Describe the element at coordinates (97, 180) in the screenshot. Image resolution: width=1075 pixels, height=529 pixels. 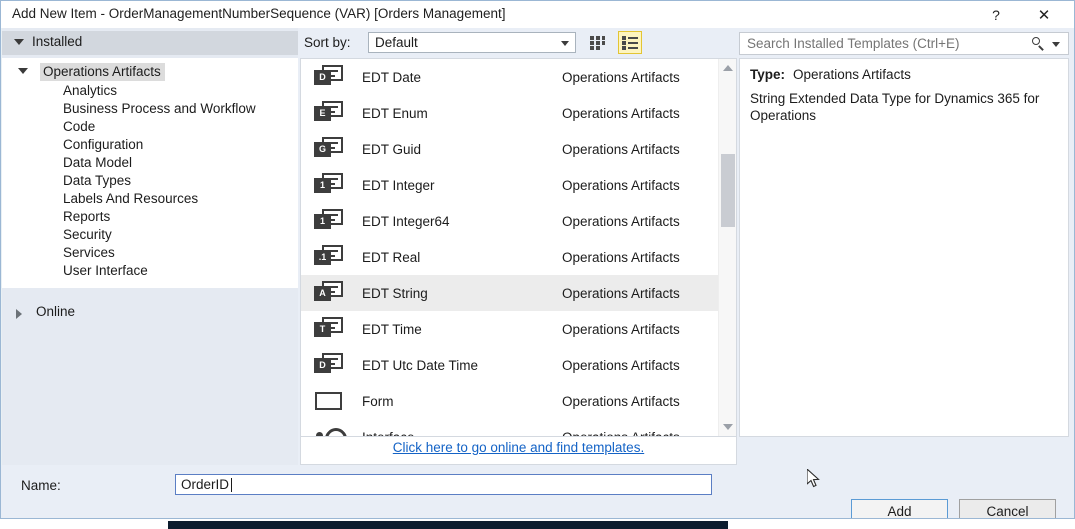
I see `tree-item-label: Data Types` at that location.